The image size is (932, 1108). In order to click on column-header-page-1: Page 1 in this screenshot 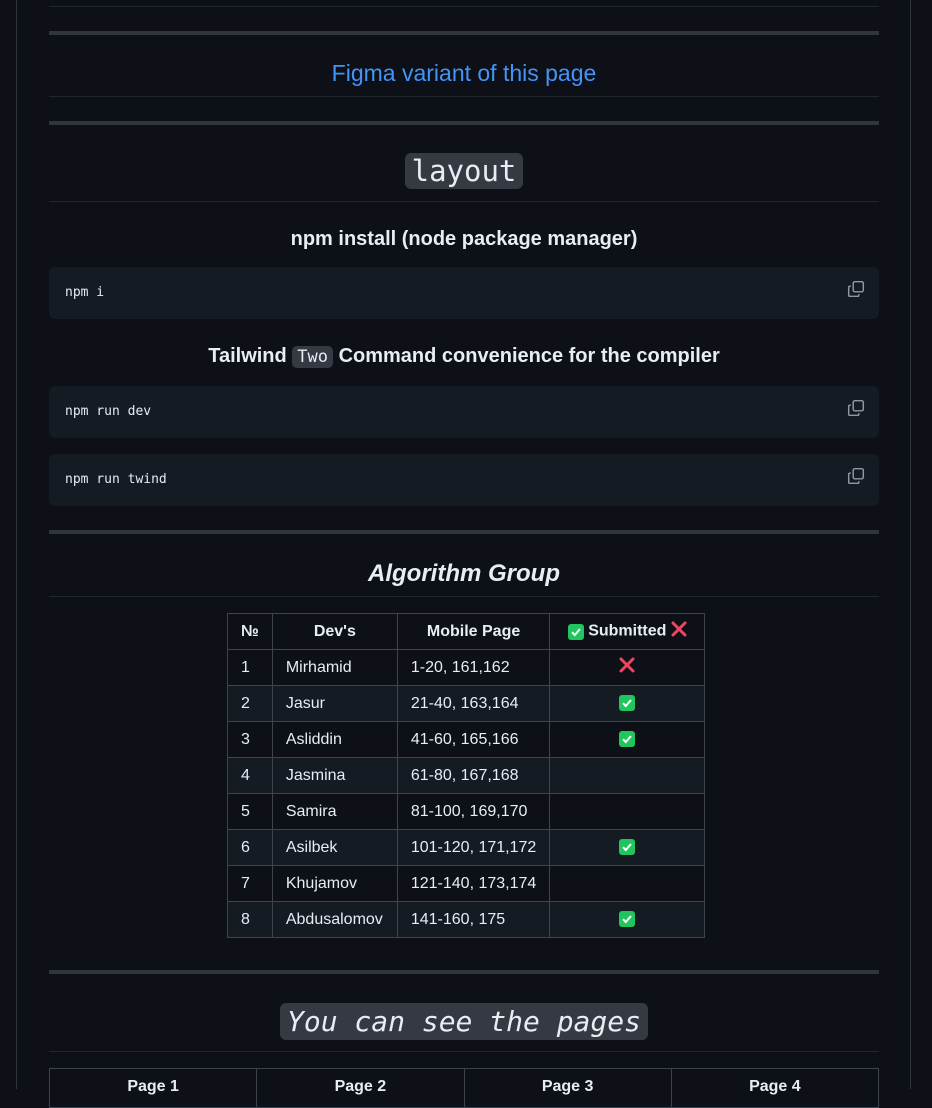, I will do `click(154, 1088)`.